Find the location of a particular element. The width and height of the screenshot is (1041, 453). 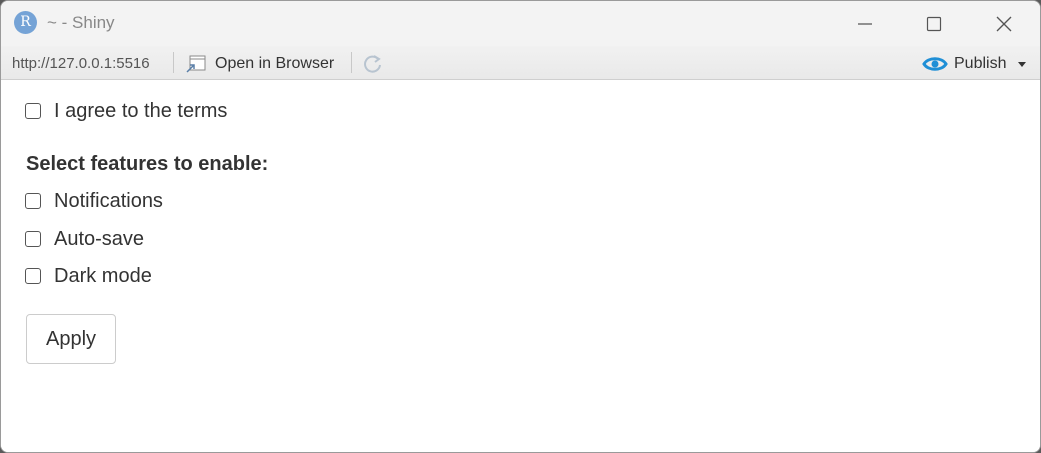

feature-option-dark-mode: Dark mode is located at coordinates (88, 276).